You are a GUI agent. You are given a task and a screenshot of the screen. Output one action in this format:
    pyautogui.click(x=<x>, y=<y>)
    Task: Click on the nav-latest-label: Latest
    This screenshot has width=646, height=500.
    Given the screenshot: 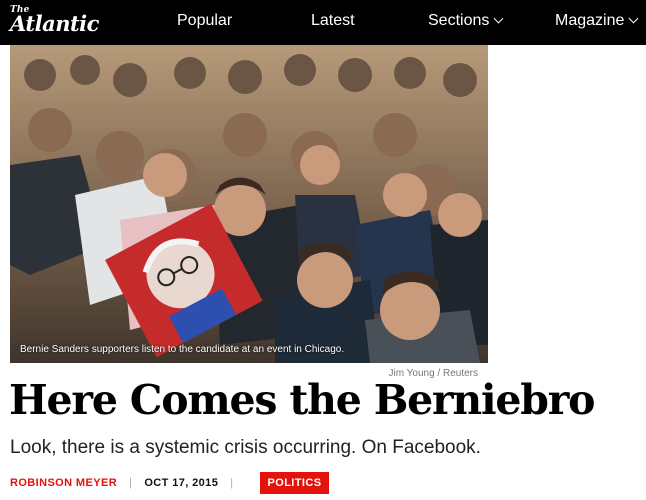 What is the action you would take?
    pyautogui.click(x=333, y=20)
    